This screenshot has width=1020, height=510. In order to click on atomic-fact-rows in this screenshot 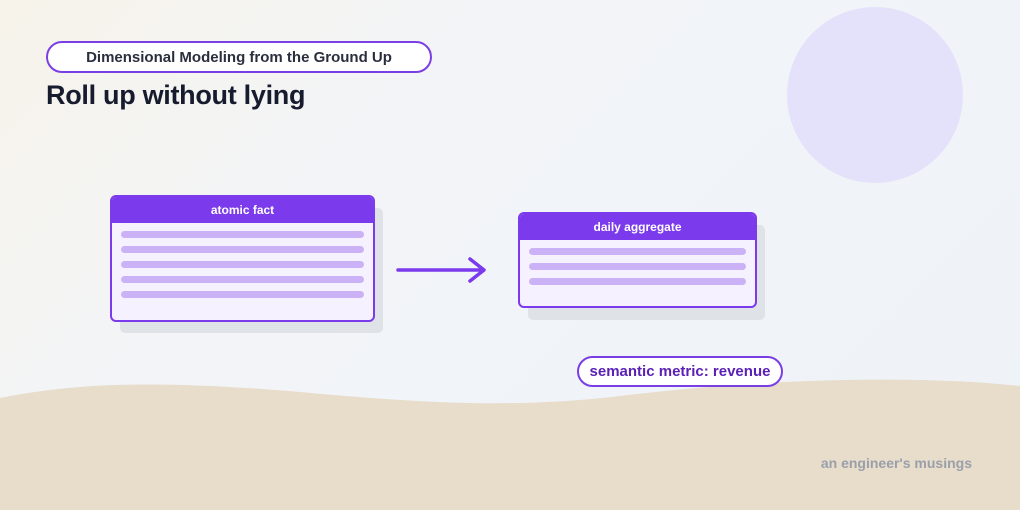, I will do `click(242, 260)`.